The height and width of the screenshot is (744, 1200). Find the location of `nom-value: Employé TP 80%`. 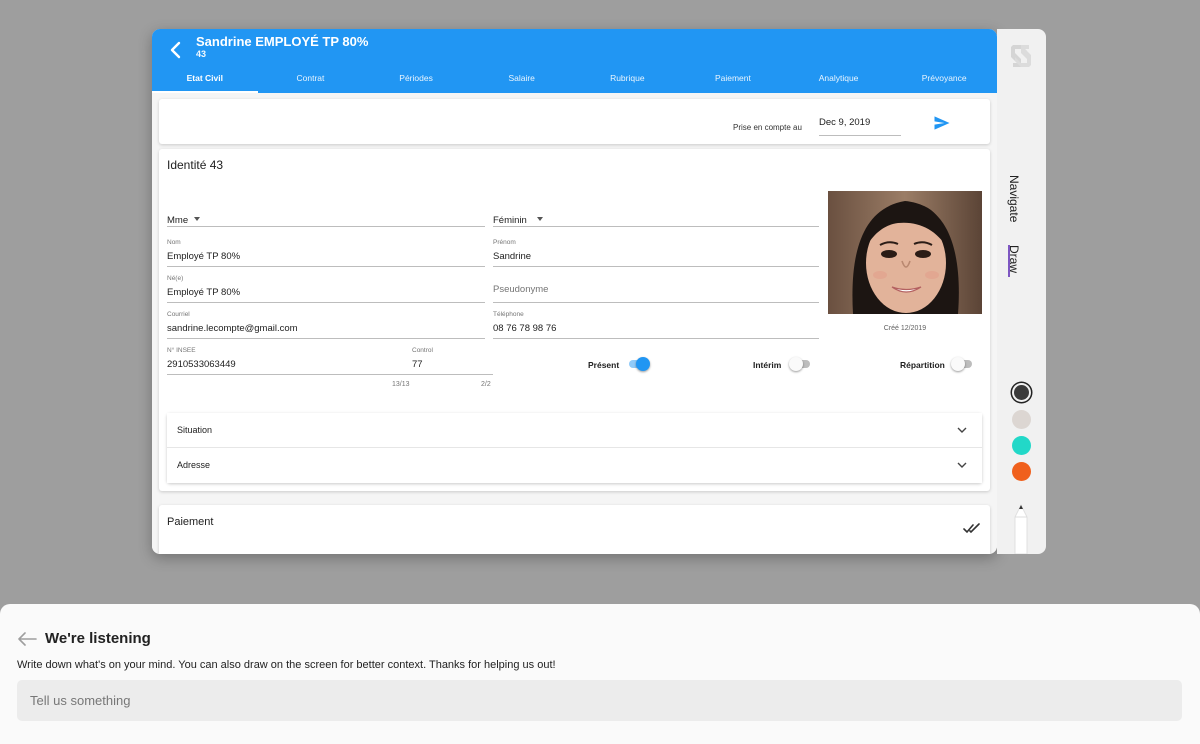

nom-value: Employé TP 80% is located at coordinates (204, 256).